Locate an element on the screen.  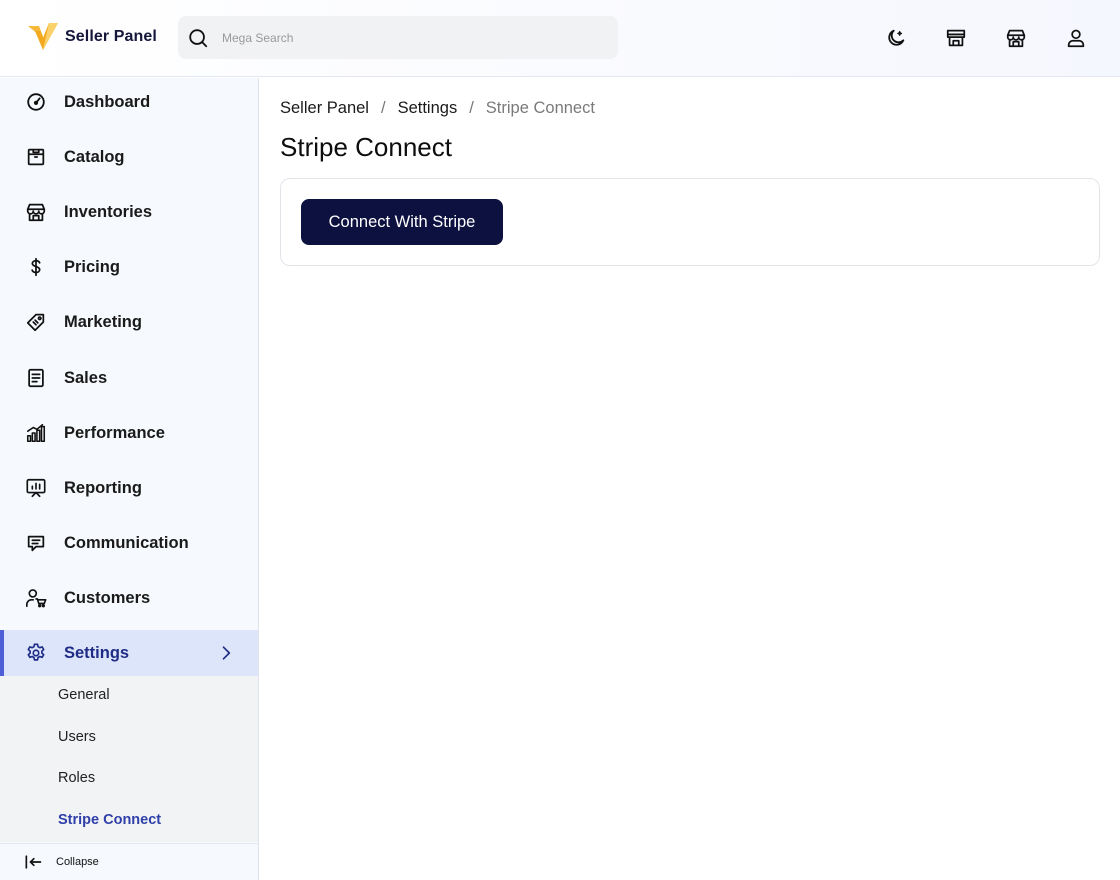
sidebar-item-marketing: Marketing is located at coordinates (129, 322).